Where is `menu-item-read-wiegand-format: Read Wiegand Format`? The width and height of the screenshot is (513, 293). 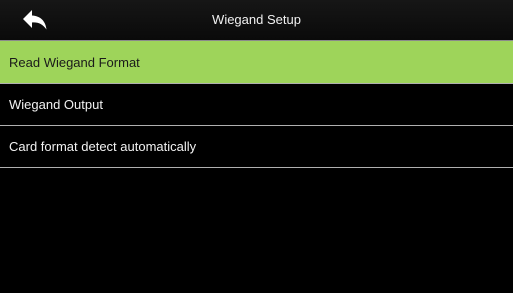 menu-item-read-wiegand-format: Read Wiegand Format is located at coordinates (256, 62).